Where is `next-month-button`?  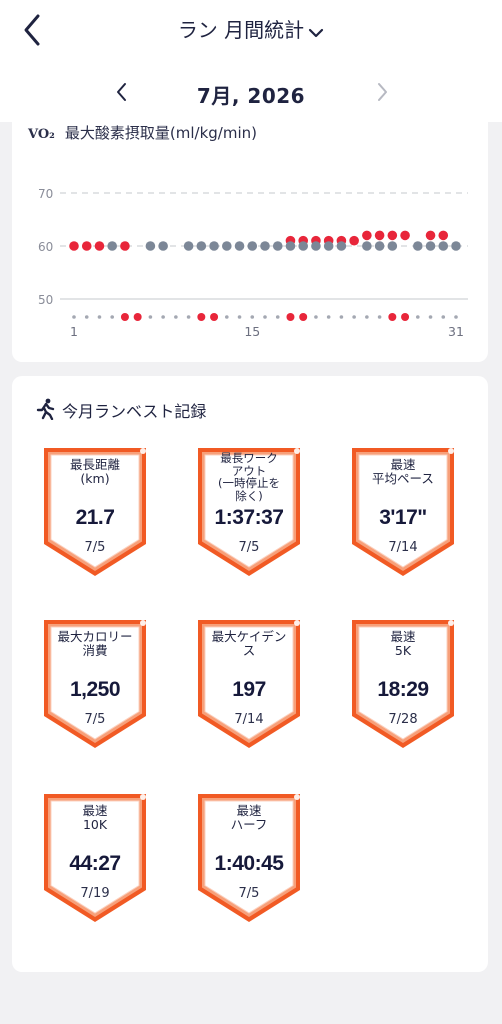 next-month-button is located at coordinates (382, 92).